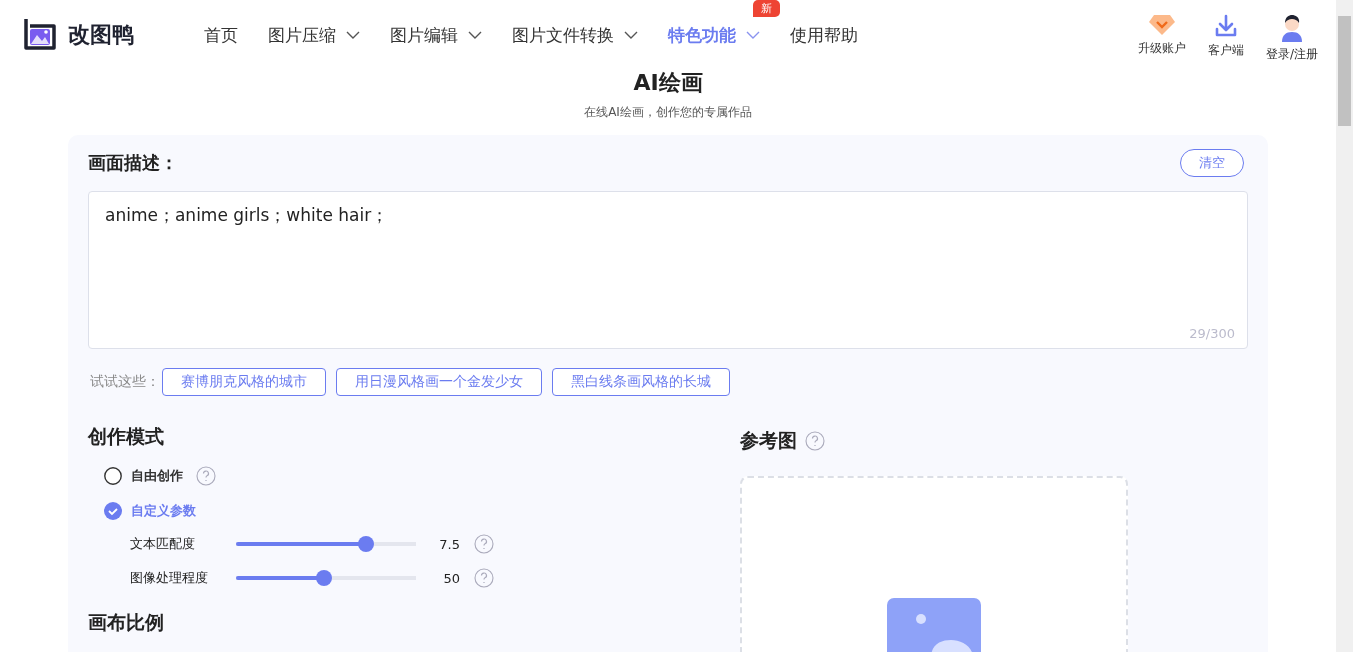 This screenshot has height=652, width=1353. What do you see at coordinates (157, 476) in the screenshot?
I see `radio-label: 自由创作` at bounding box center [157, 476].